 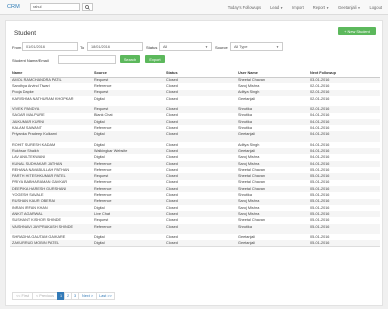 I want to click on source-select-value: All Type, so click(x=241, y=46).